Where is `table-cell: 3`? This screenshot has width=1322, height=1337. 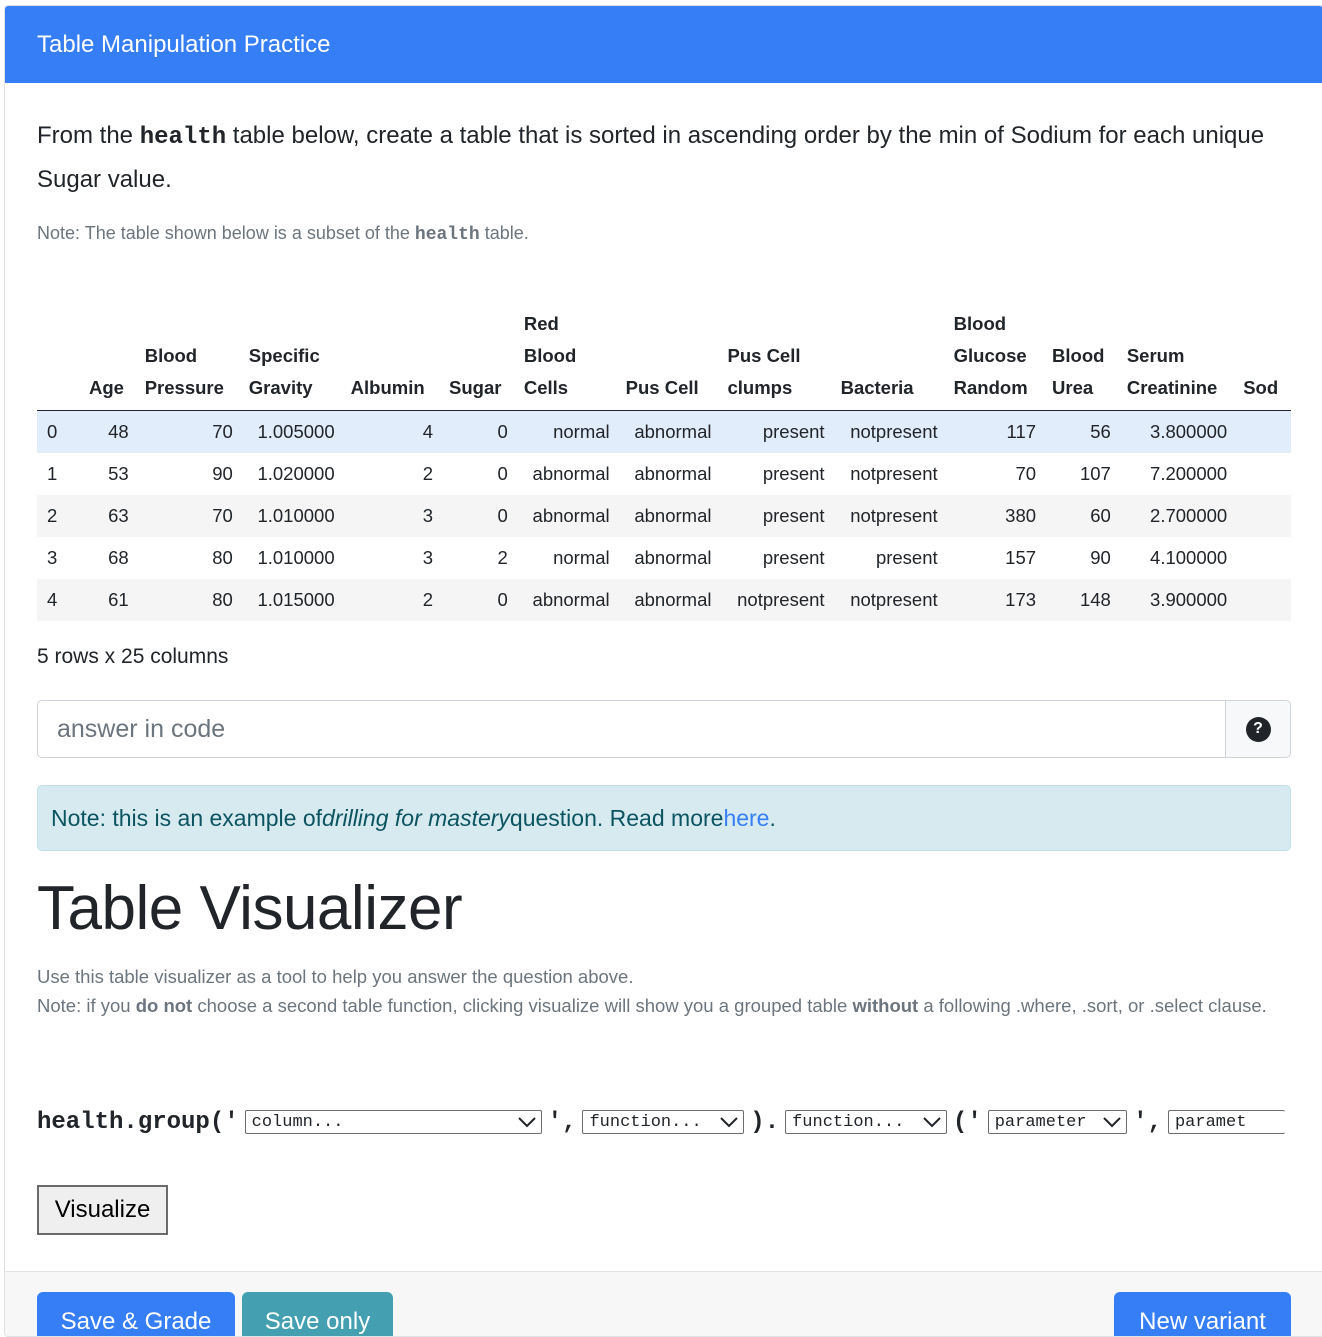 table-cell: 3 is located at coordinates (392, 516).